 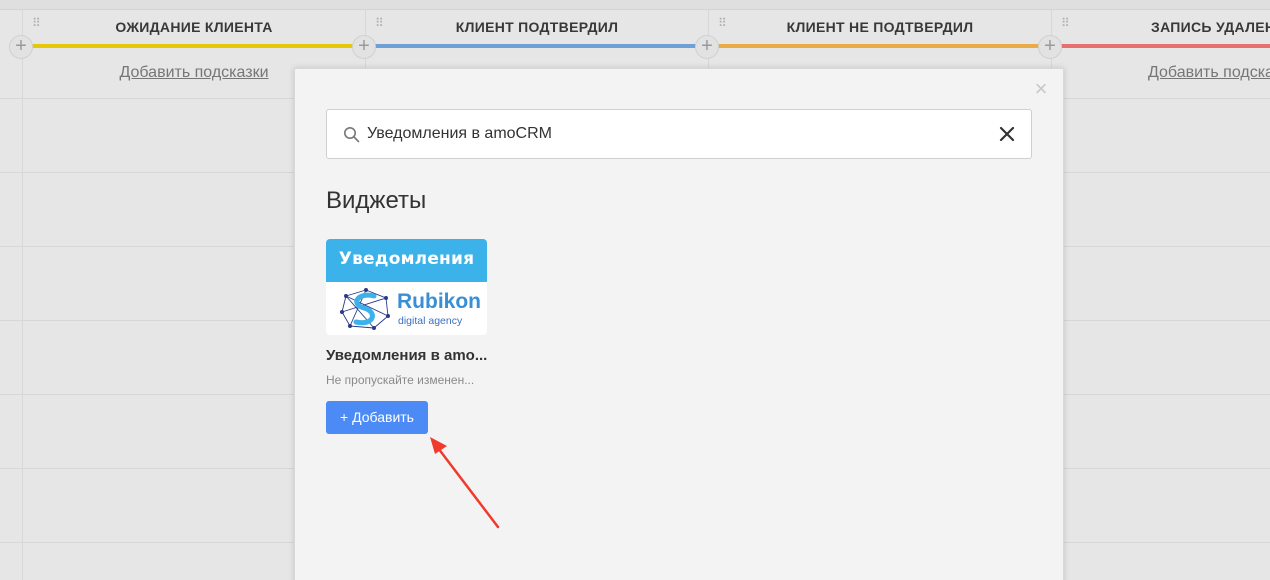 I want to click on section-title: Виджеты, so click(x=376, y=200).